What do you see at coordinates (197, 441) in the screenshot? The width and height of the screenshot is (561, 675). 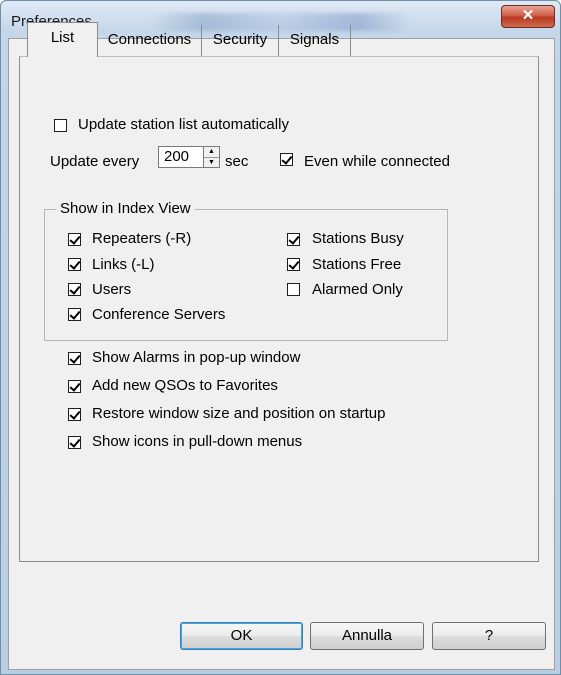 I see `show-icons-menus-label: Show icons in pull-down menus` at bounding box center [197, 441].